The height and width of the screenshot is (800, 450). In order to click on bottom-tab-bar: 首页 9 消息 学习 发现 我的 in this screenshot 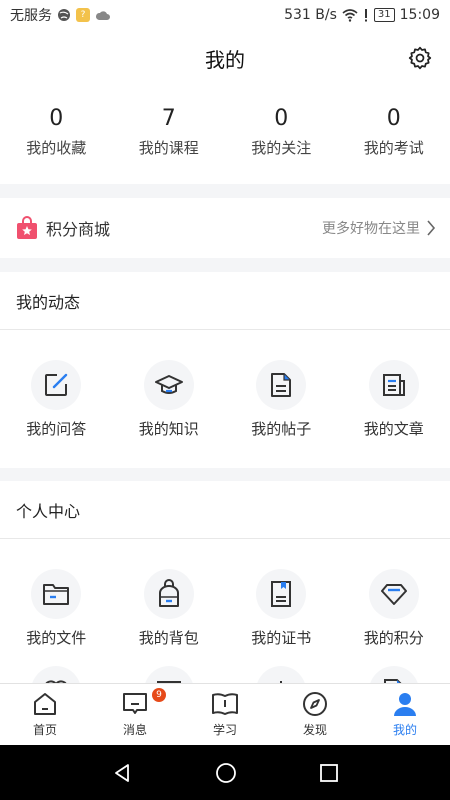, I will do `click(225, 714)`.